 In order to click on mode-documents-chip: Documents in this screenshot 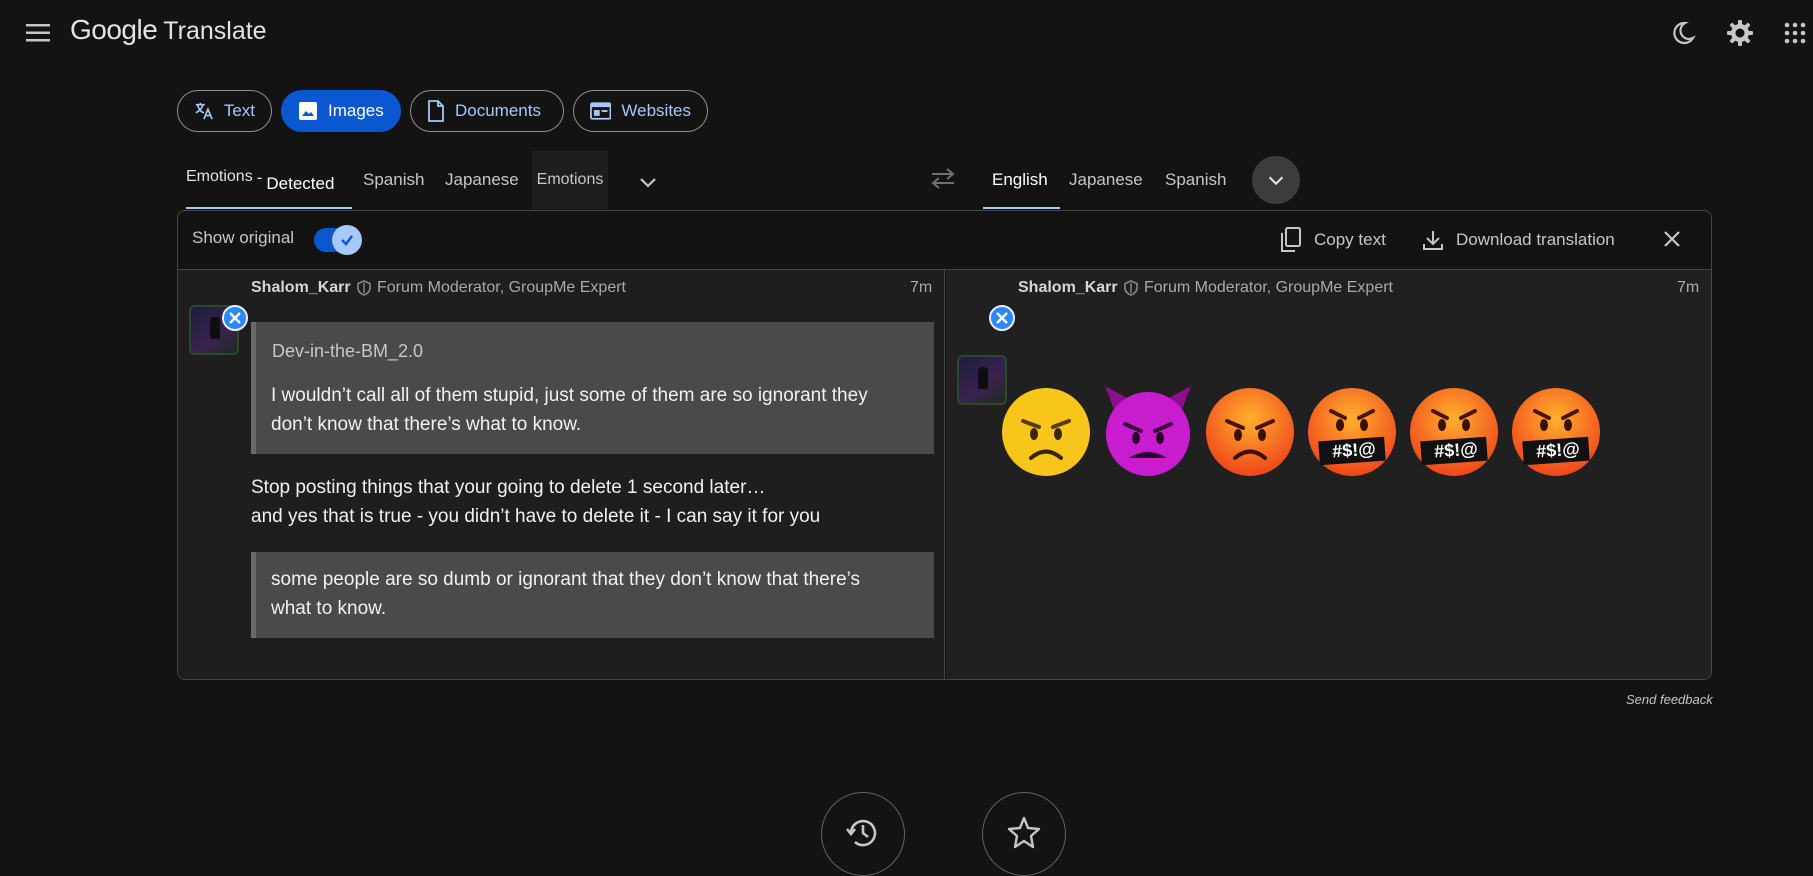, I will do `click(487, 111)`.